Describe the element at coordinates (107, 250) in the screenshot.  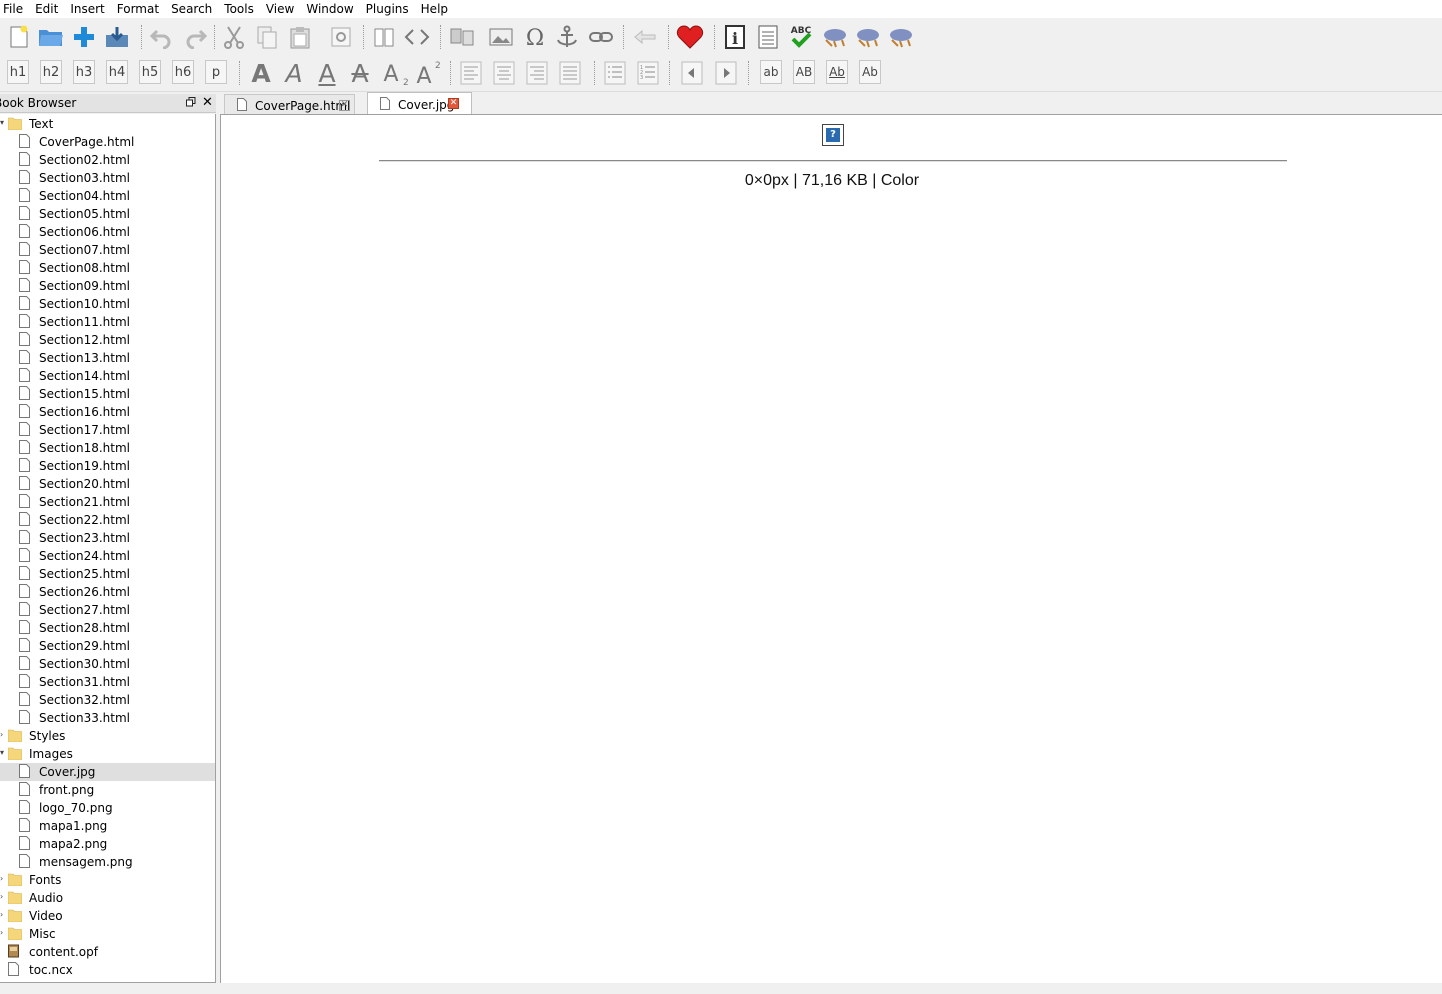
I see `file-item: Section07.html` at that location.